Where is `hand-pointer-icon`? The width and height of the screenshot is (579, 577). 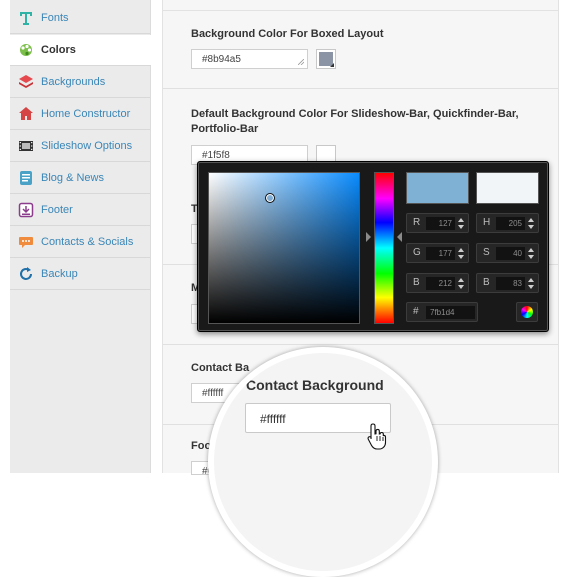
hand-pointer-icon is located at coordinates (377, 436).